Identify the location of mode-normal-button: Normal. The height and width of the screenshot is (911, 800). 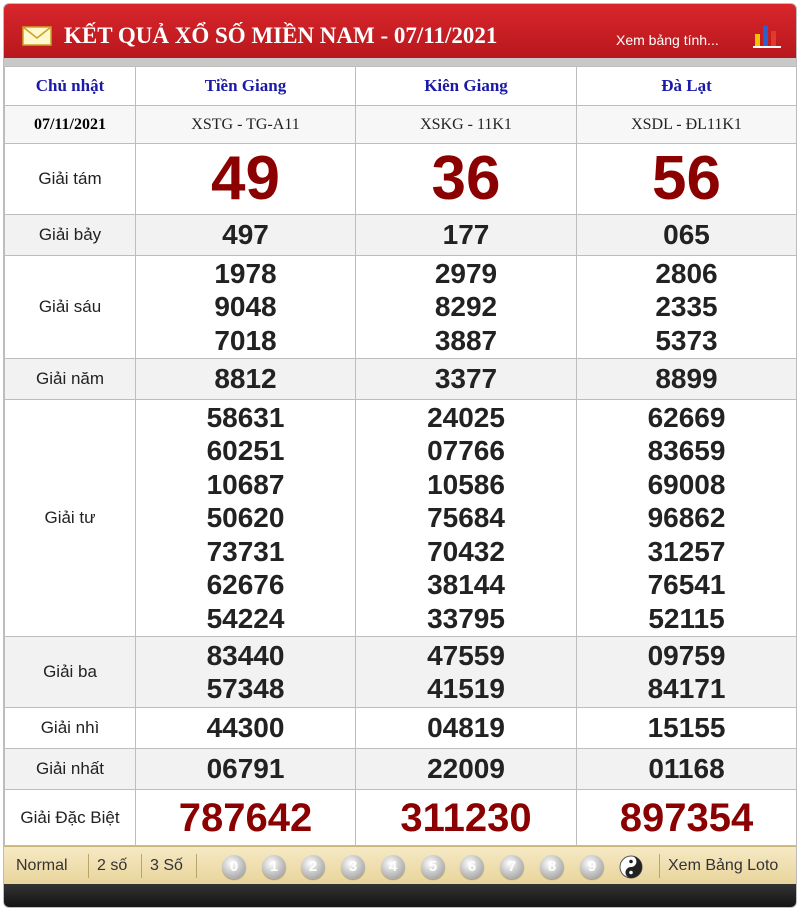
(42, 866).